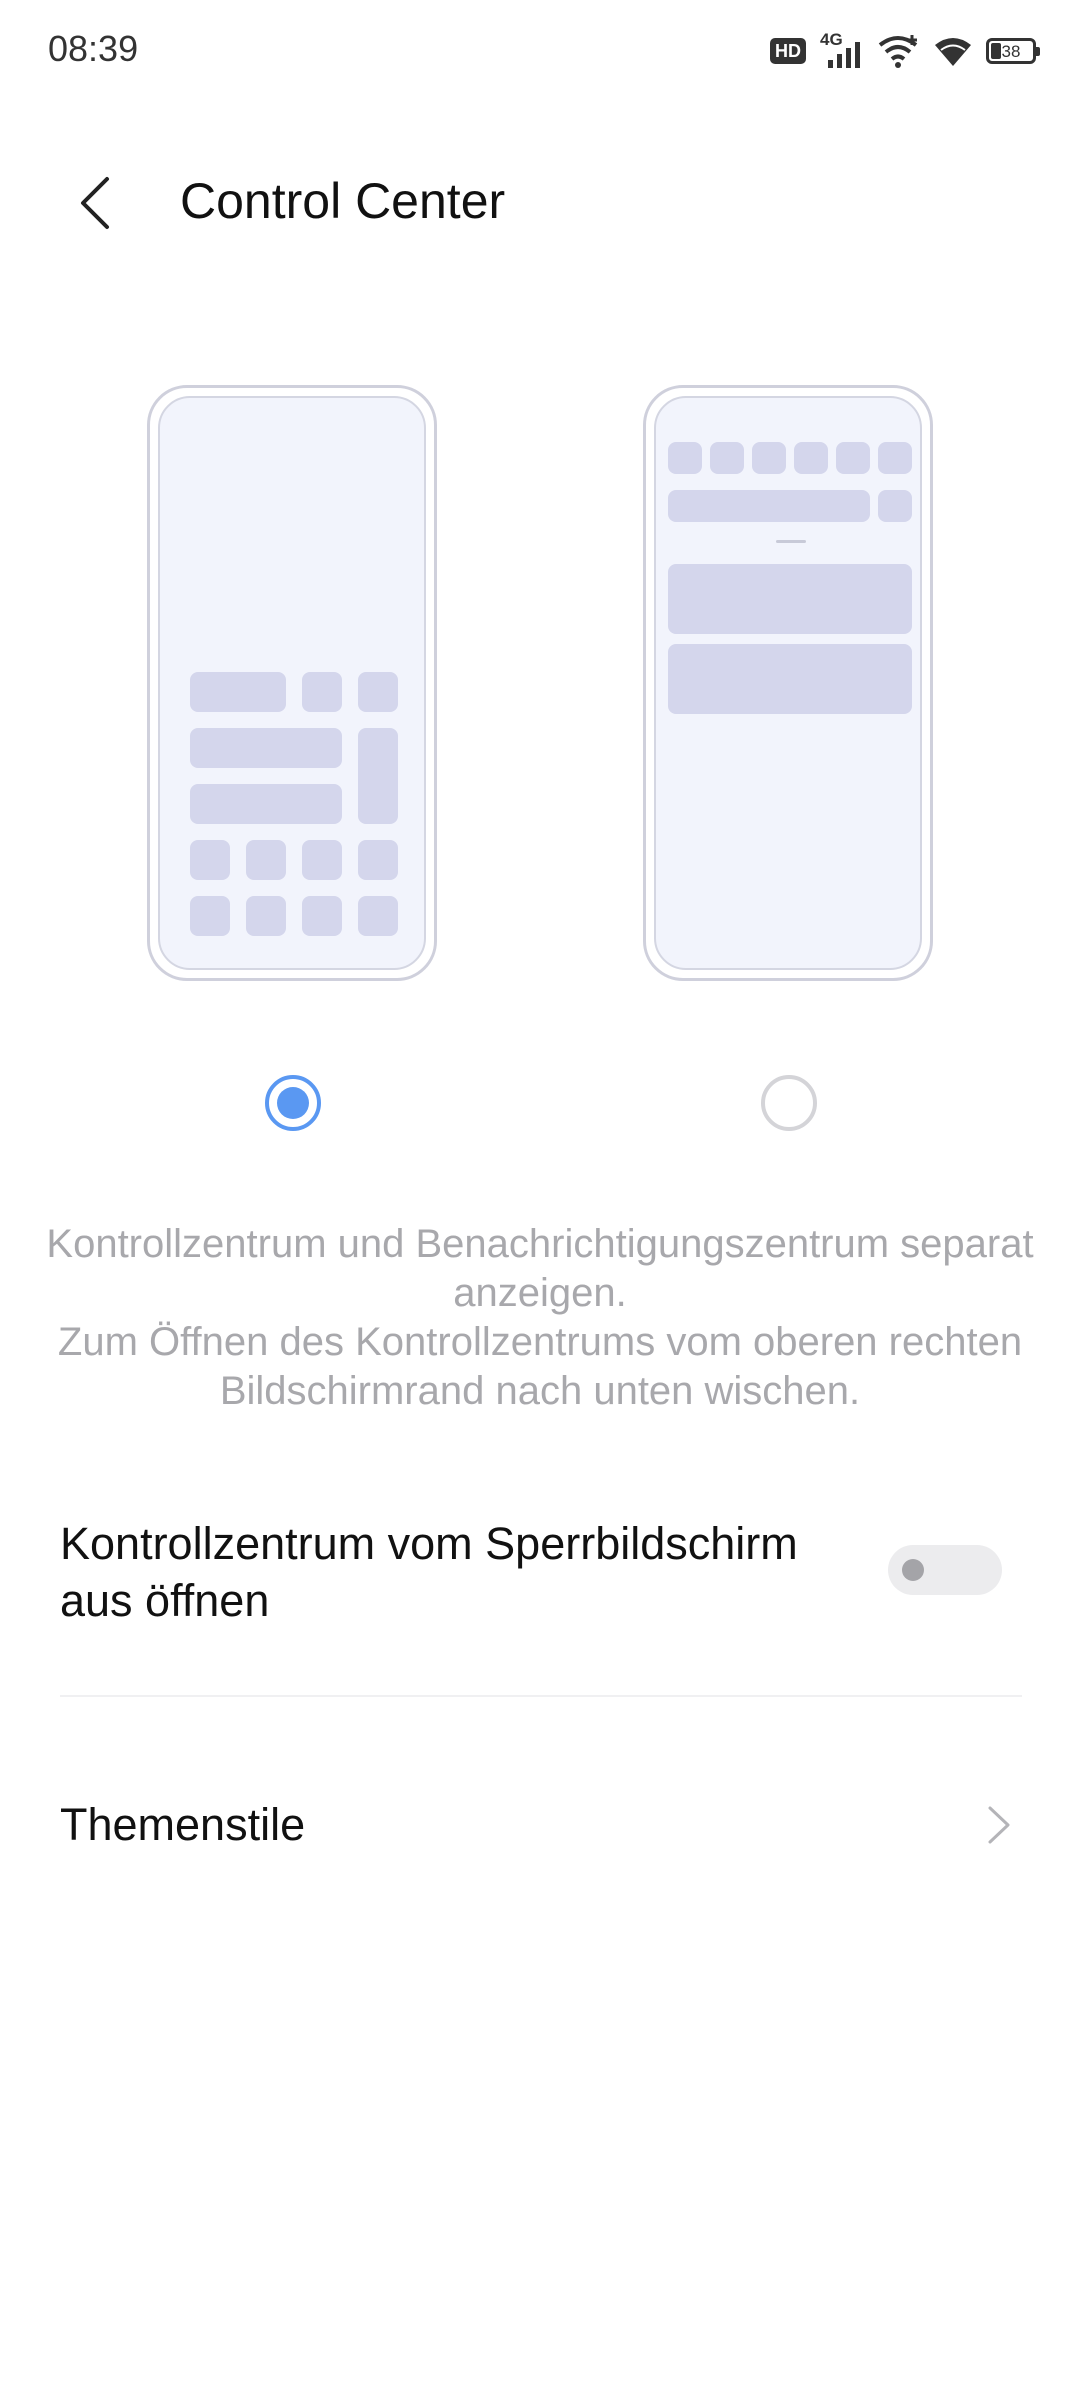  I want to click on page-title: Control Center, so click(343, 201).